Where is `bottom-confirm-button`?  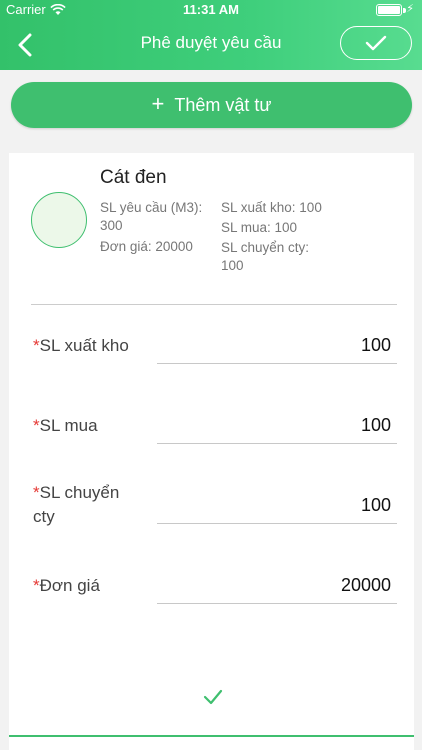
bottom-confirm-button is located at coordinates (213, 697).